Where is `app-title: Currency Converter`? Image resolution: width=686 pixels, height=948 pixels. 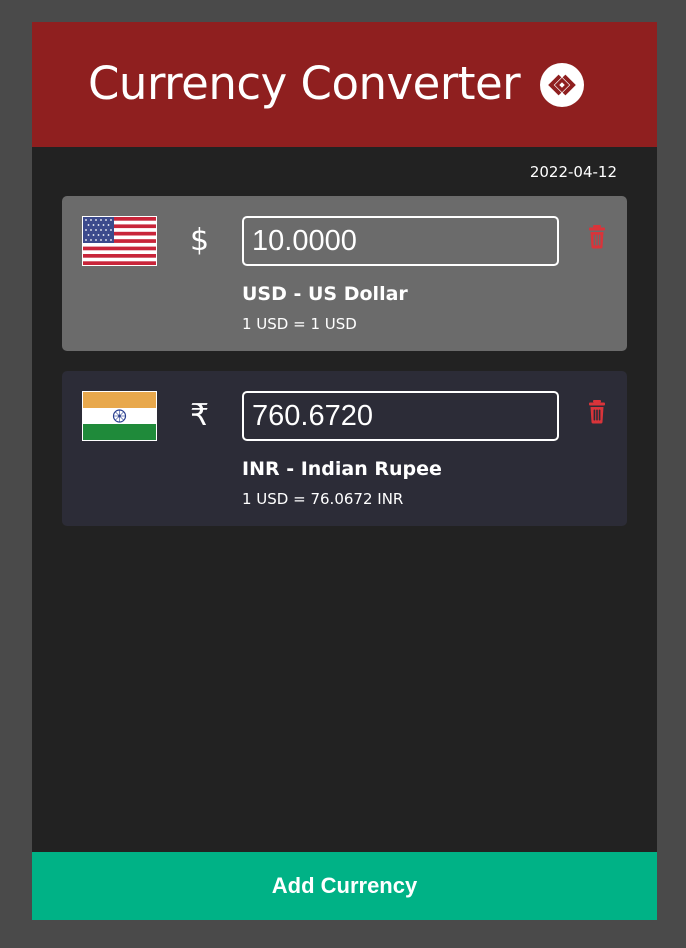
app-title: Currency Converter is located at coordinates (304, 83).